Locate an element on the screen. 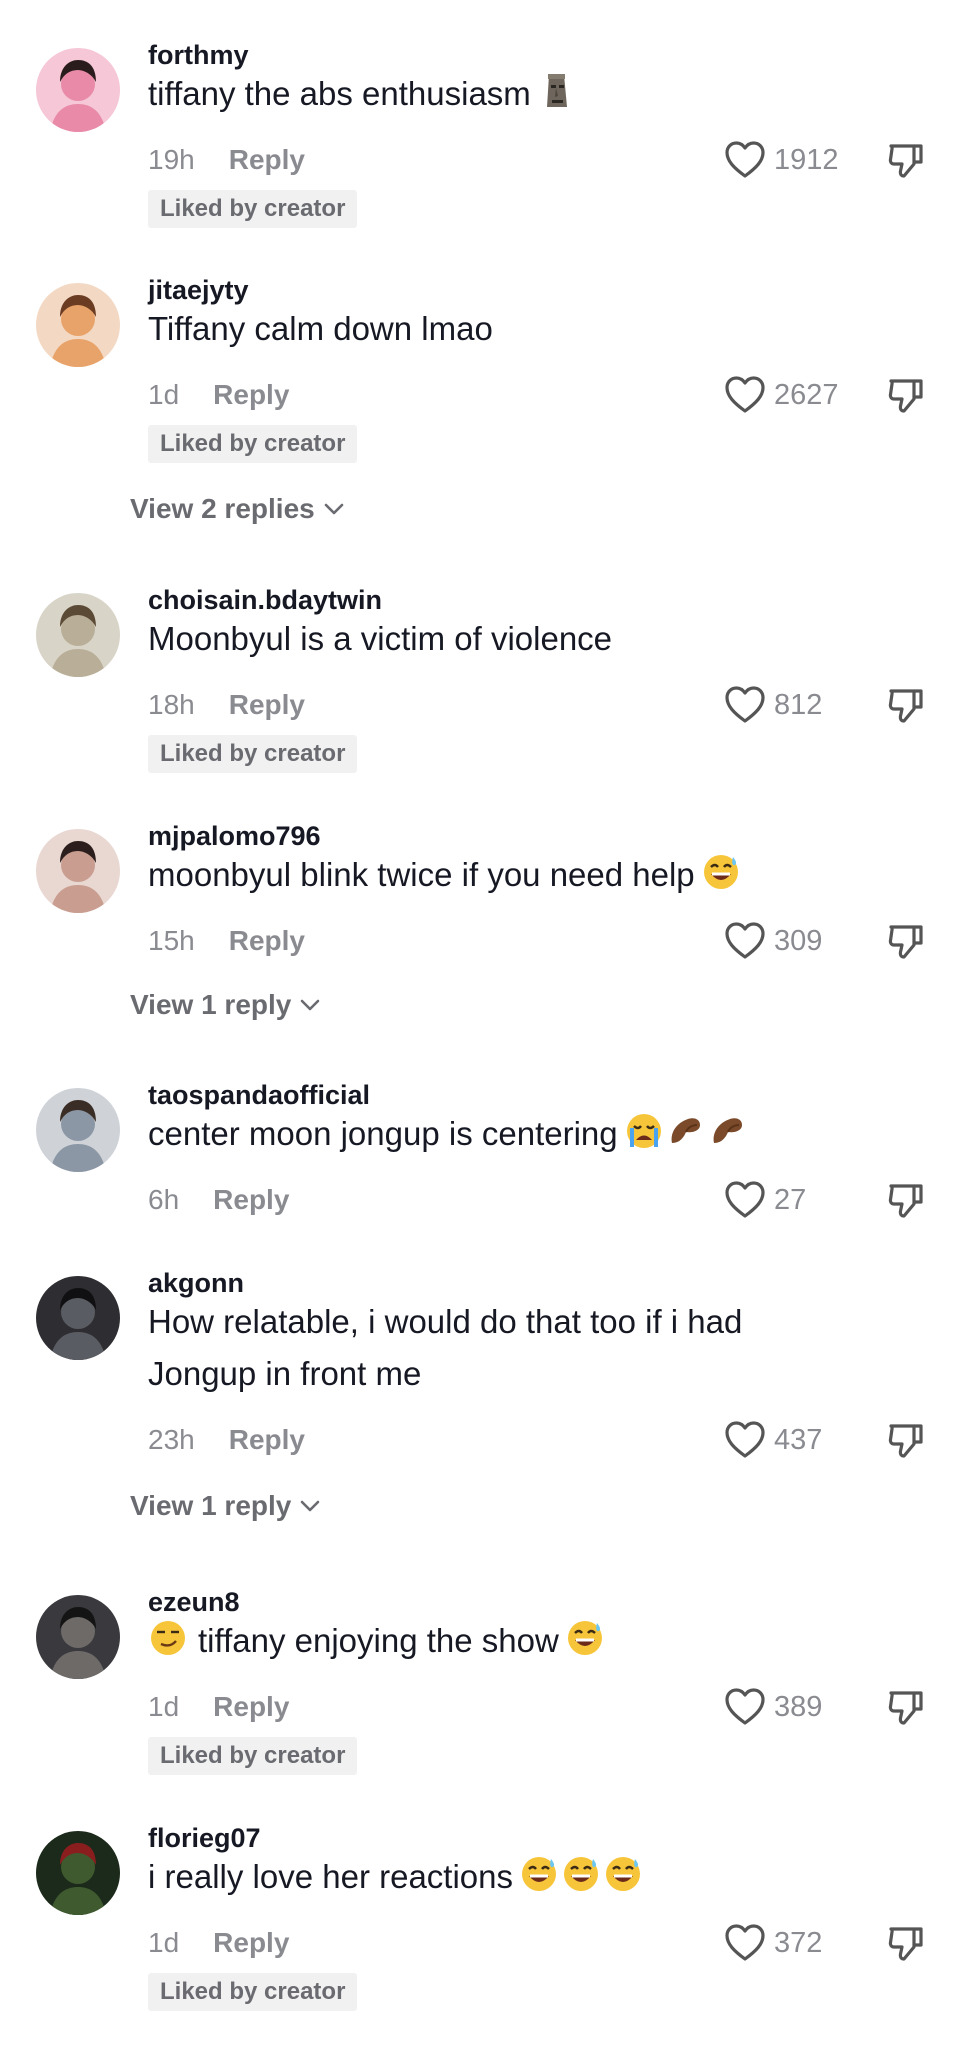 The image size is (960, 2061). comment-username: mjpalomo796 is located at coordinates (234, 836).